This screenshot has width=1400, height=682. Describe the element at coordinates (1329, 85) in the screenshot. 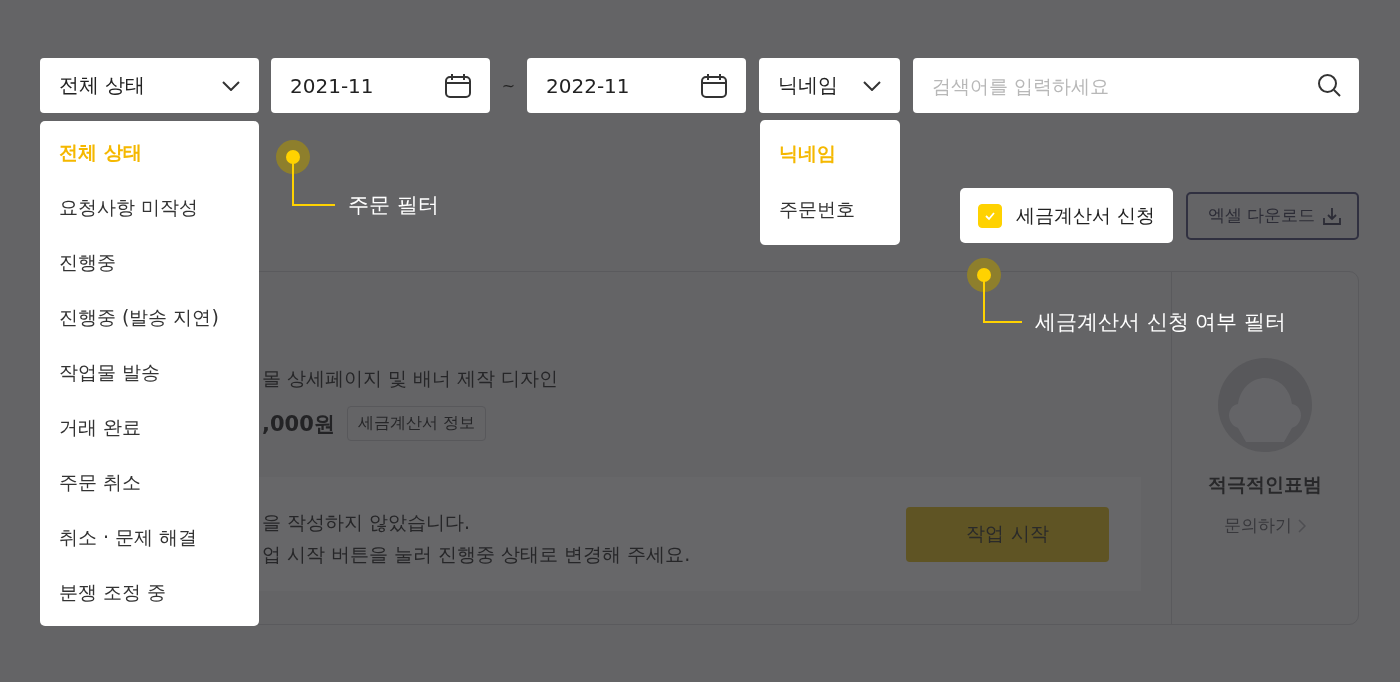

I see `search-icon` at that location.